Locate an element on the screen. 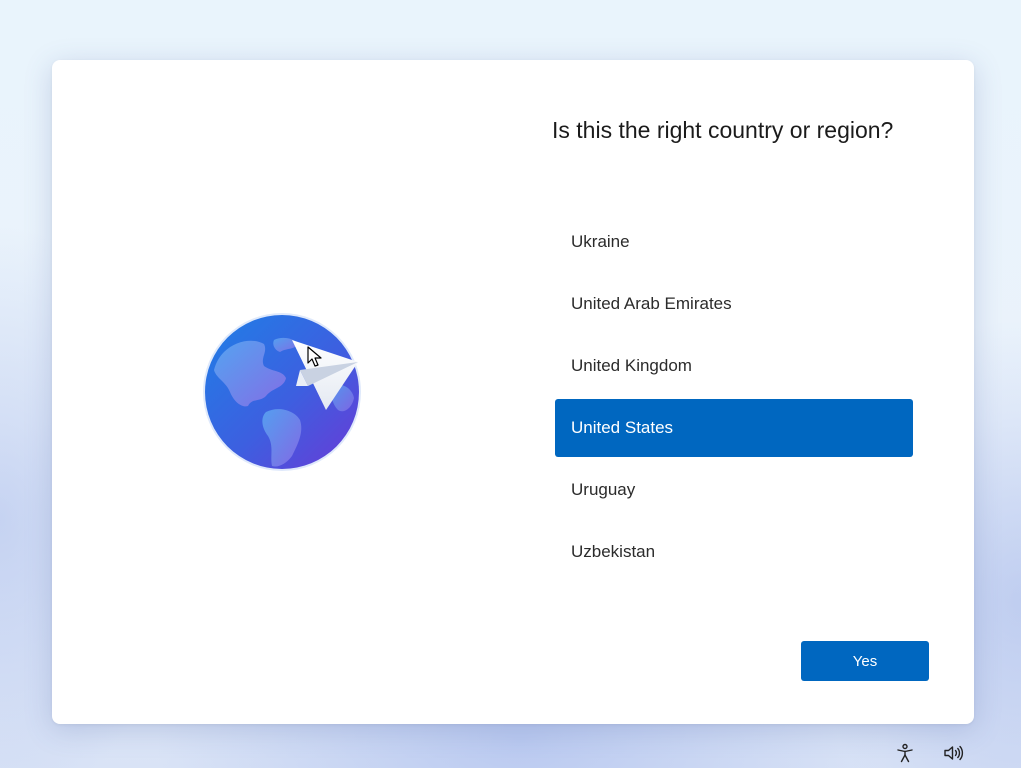 The image size is (1021, 768). page-title: Is this the right country or region? is located at coordinates (723, 130).